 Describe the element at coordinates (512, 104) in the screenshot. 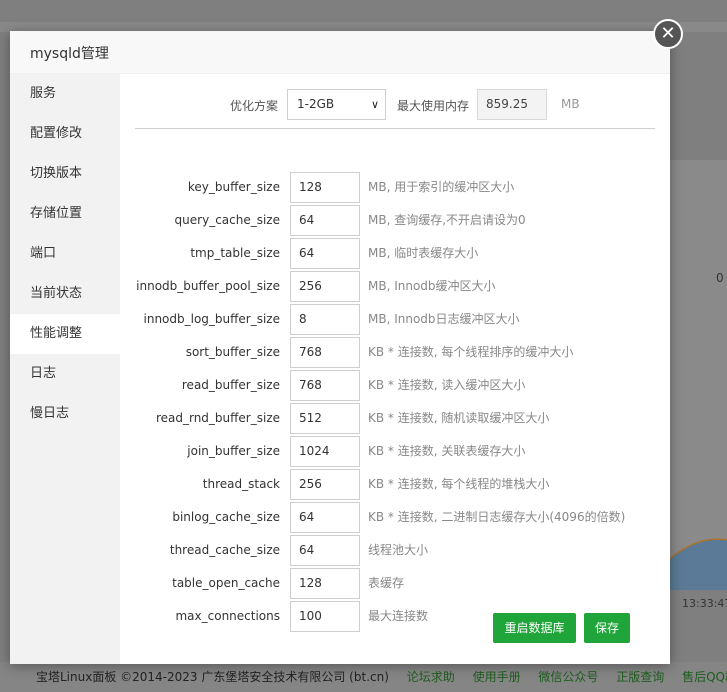

I see `max-mem-field: 859.25` at that location.